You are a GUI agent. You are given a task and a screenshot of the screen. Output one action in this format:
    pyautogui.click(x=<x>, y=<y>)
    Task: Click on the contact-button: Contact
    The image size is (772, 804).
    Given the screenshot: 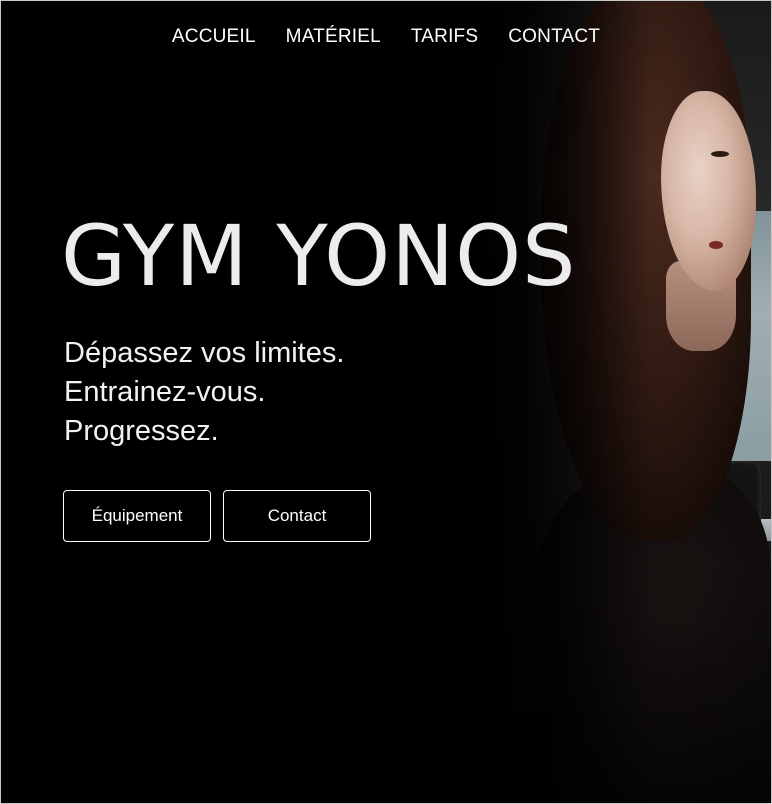 What is the action you would take?
    pyautogui.click(x=297, y=516)
    